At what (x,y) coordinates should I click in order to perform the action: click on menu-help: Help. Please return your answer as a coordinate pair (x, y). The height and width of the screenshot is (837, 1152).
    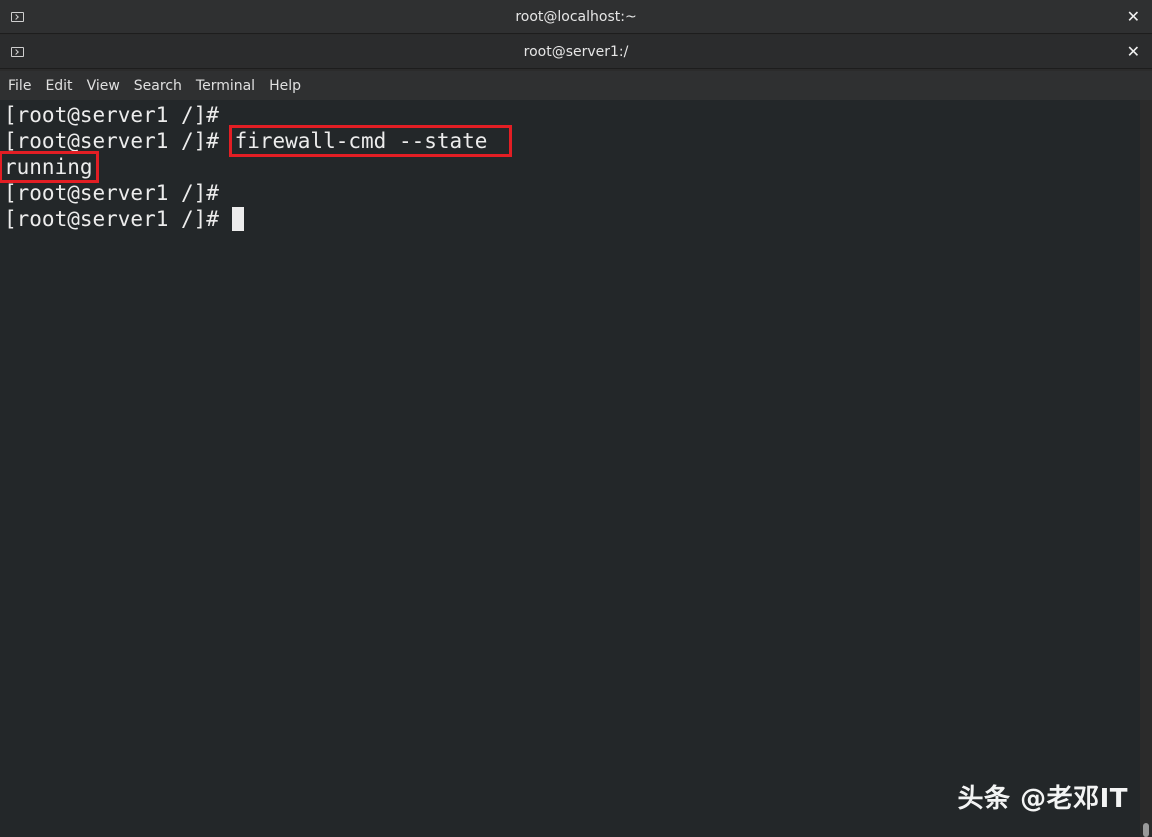
    Looking at the image, I should click on (285, 86).